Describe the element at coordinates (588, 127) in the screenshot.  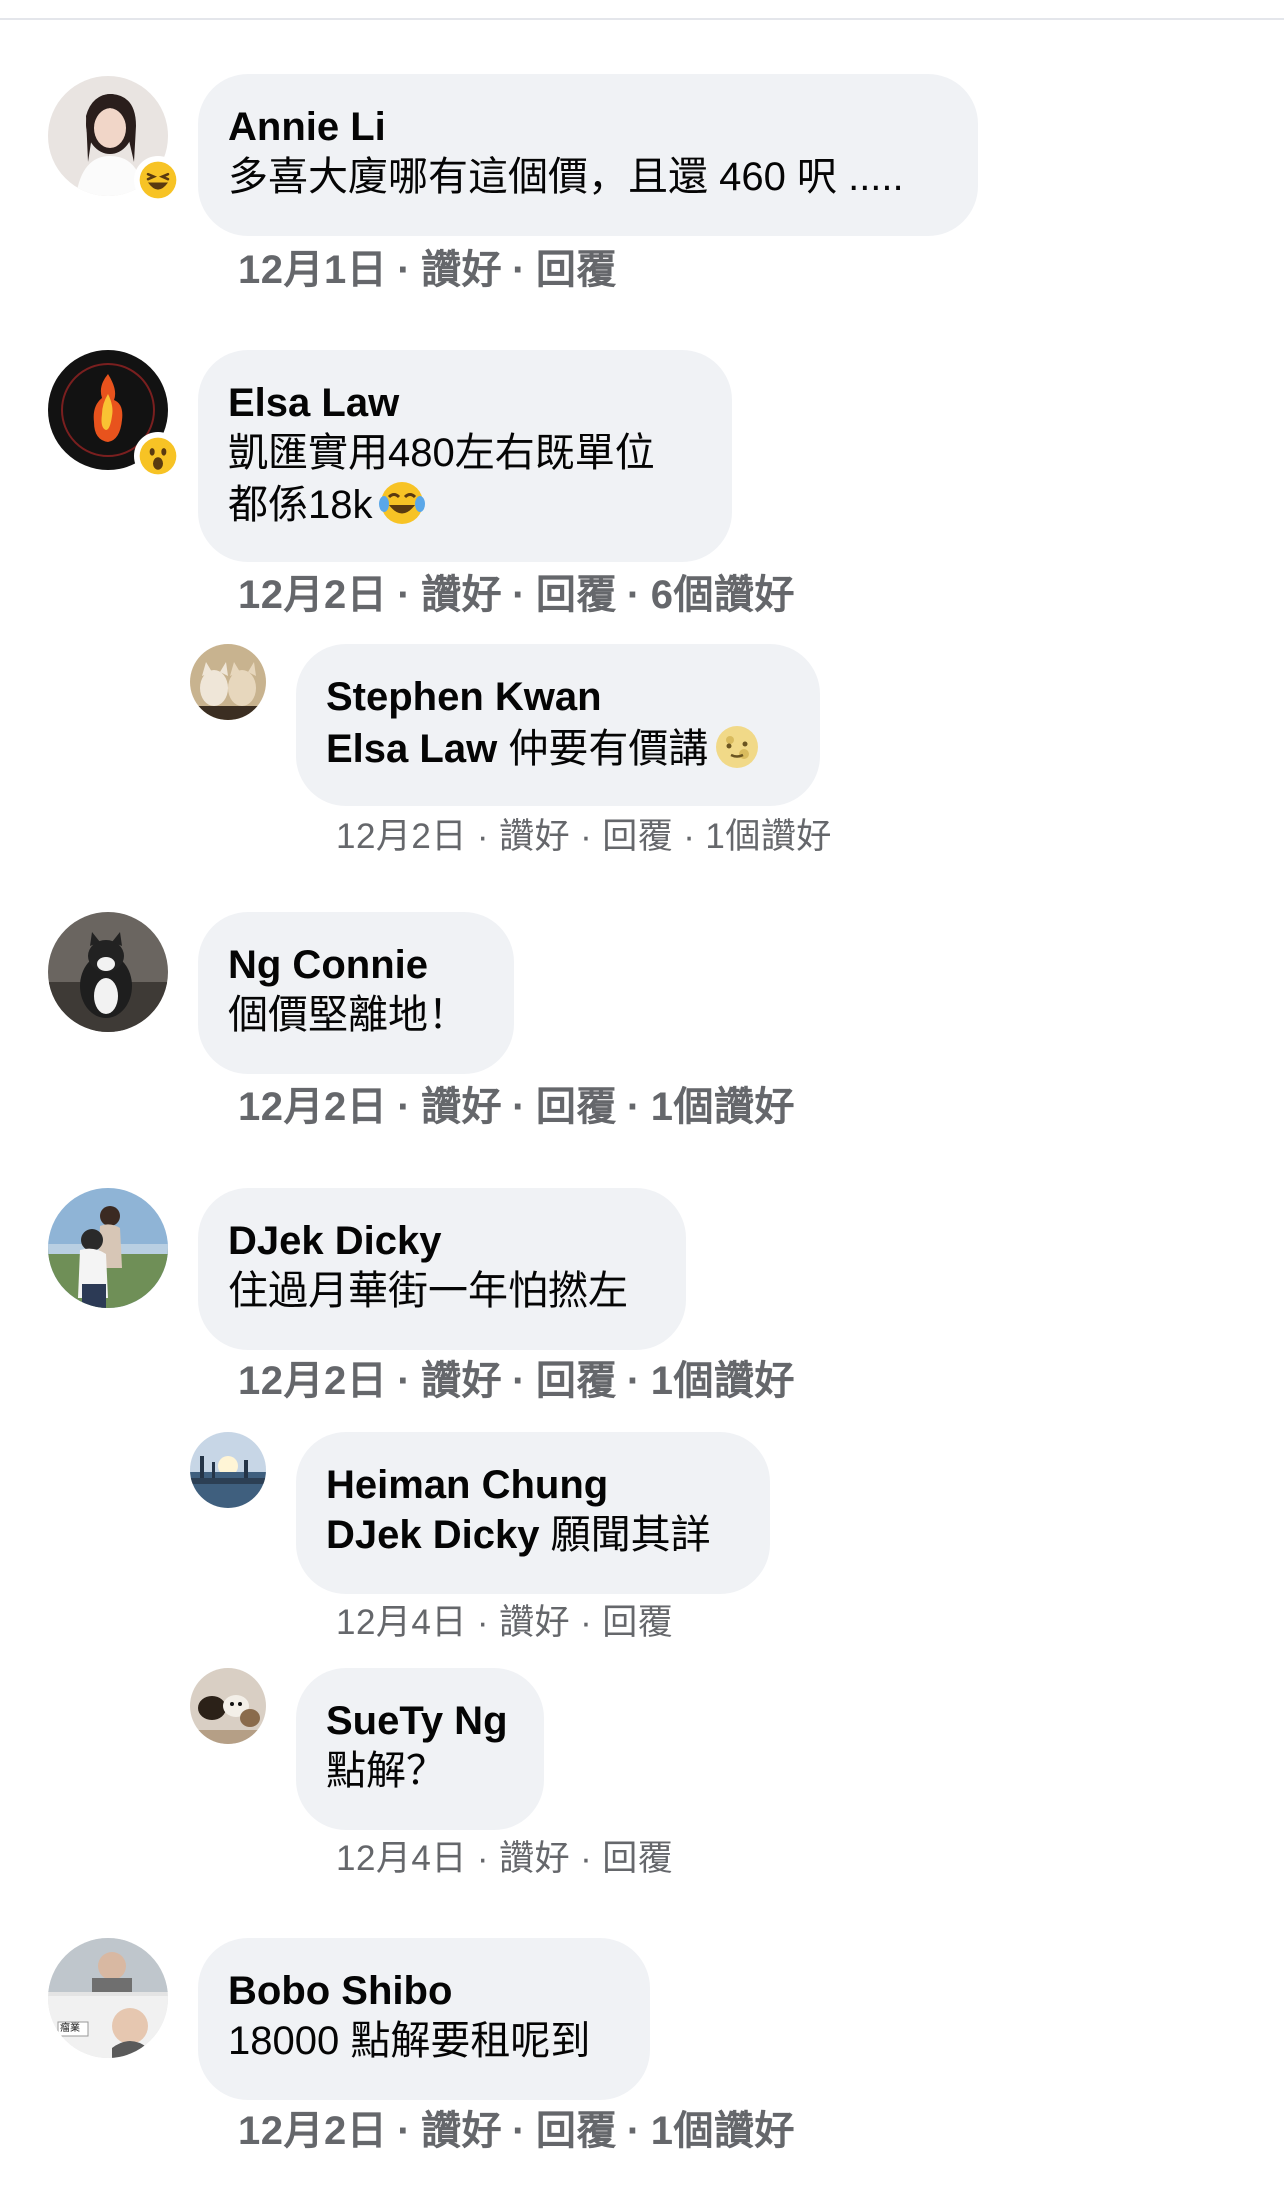
I see `comment-author: Annie Li` at that location.